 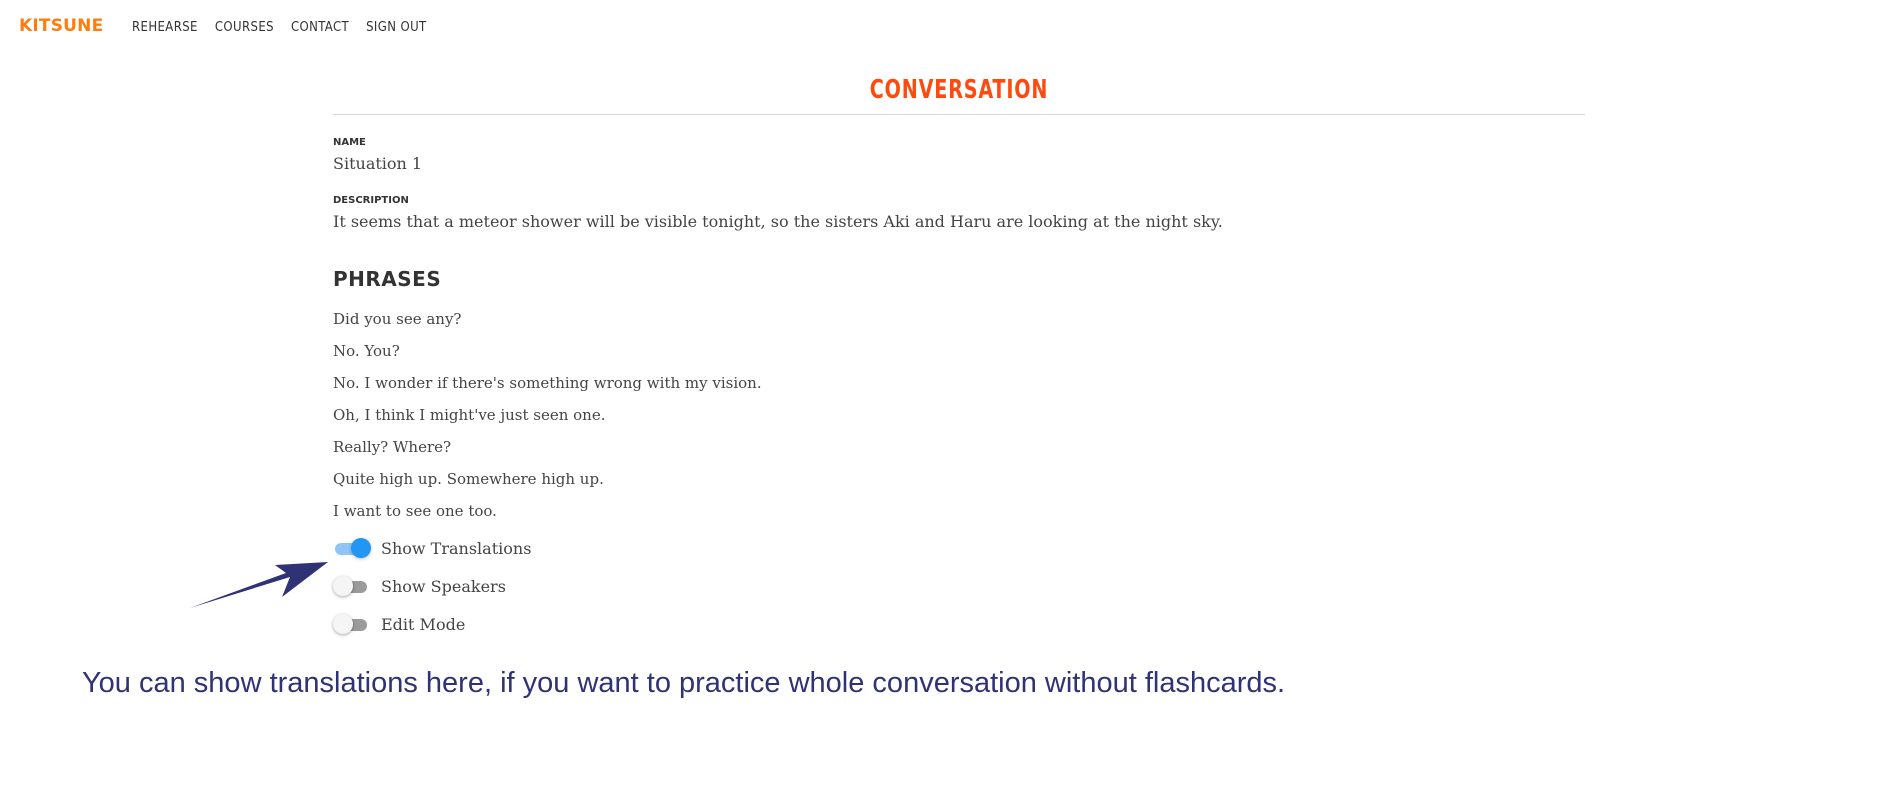 I want to click on phrase-item: Really? Where?, so click(x=392, y=447).